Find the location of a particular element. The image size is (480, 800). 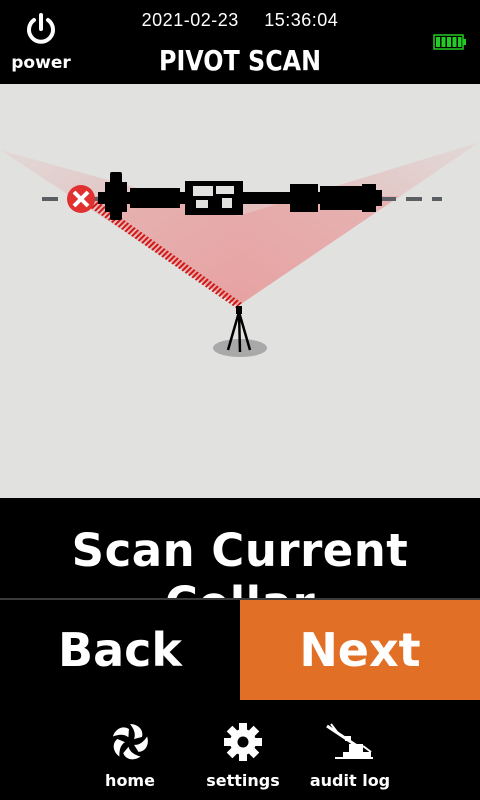

next-button: Next is located at coordinates (360, 650).